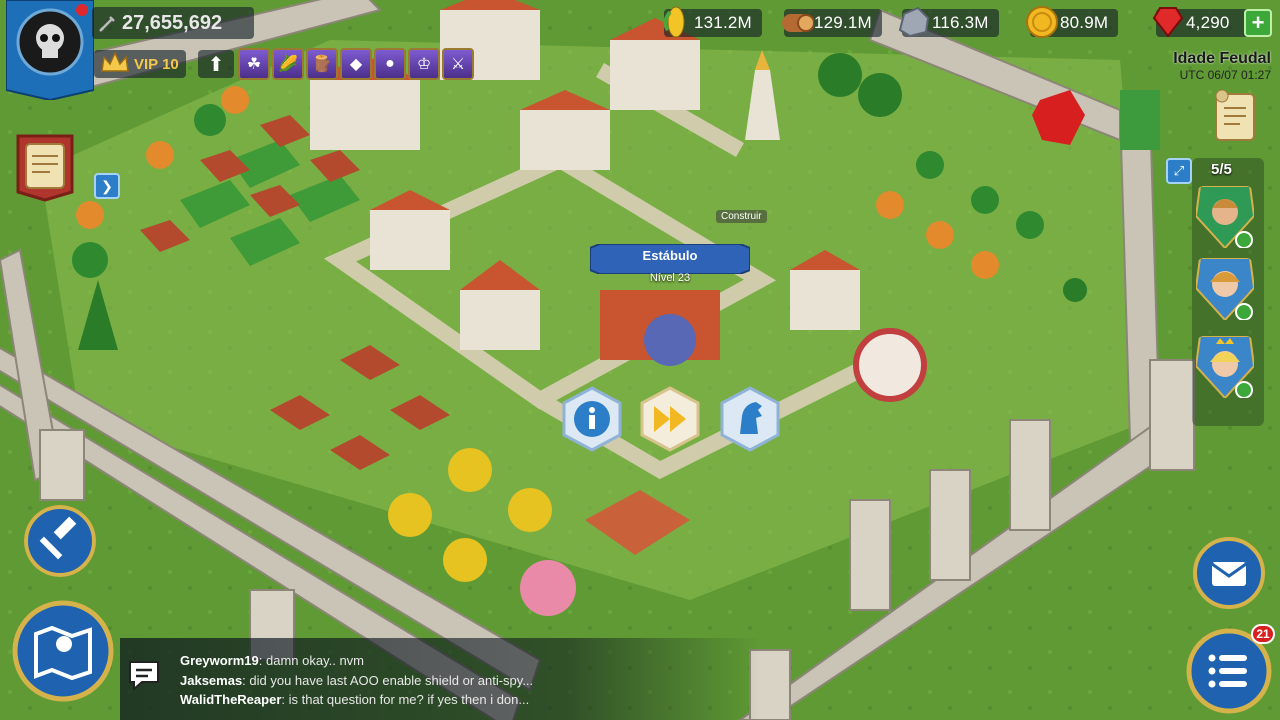 This screenshot has height=720, width=1280. Describe the element at coordinates (1084, 22) in the screenshot. I see `gold-amount: 80.9M` at that location.